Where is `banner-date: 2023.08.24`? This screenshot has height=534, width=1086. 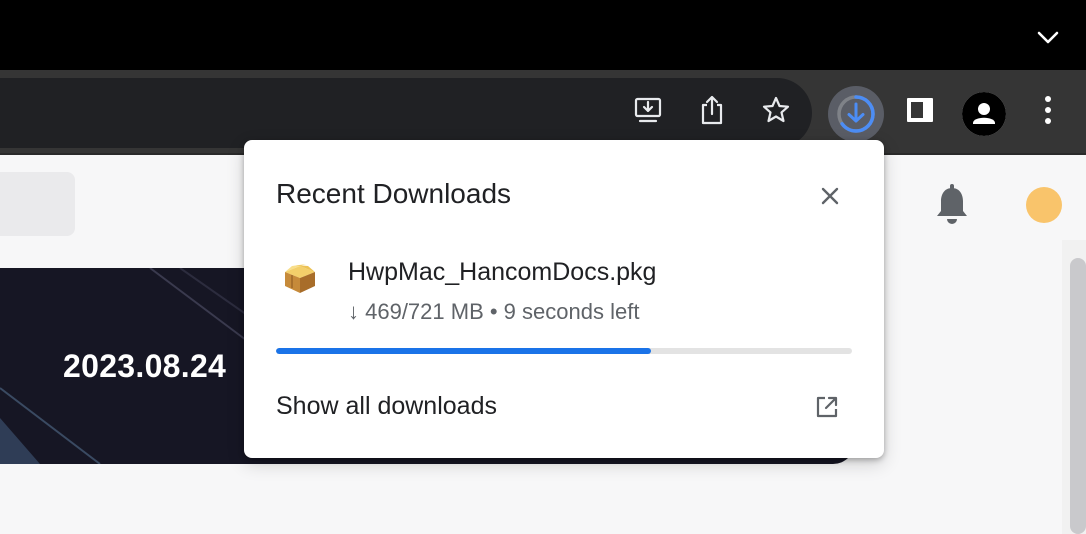 banner-date: 2023.08.24 is located at coordinates (145, 366).